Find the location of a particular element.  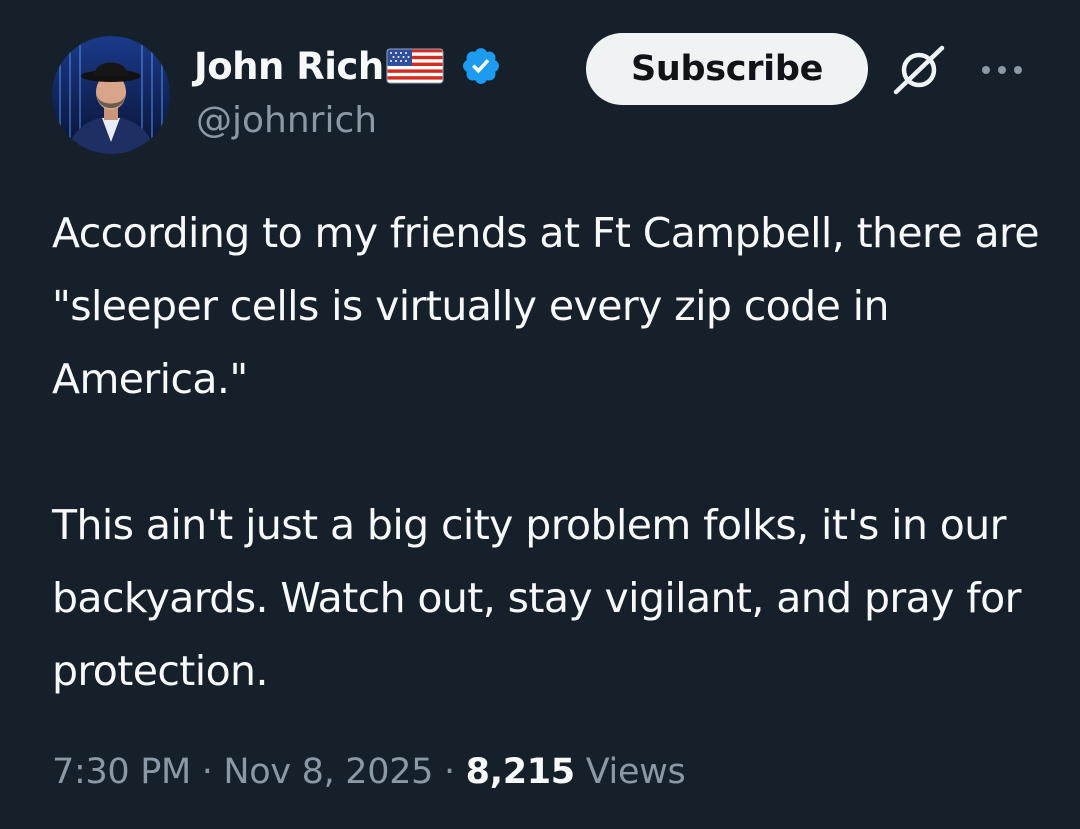

avatar is located at coordinates (111, 95).